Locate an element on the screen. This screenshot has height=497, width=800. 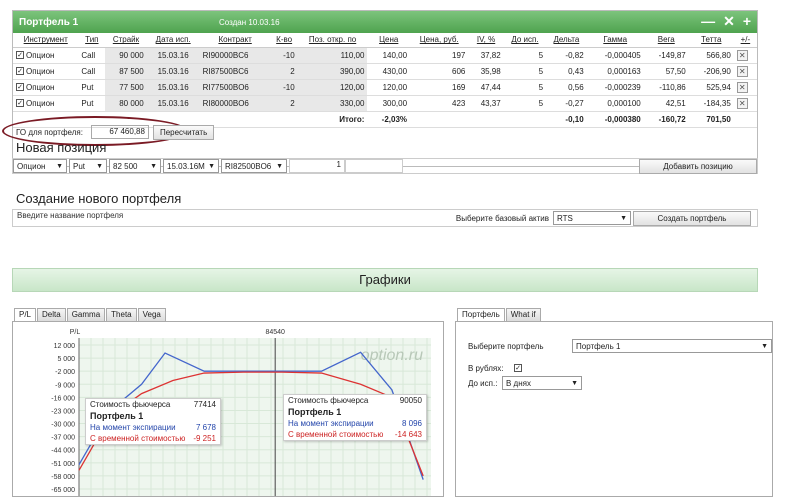
col-instrument: Инструмент is located at coordinates (46, 40).